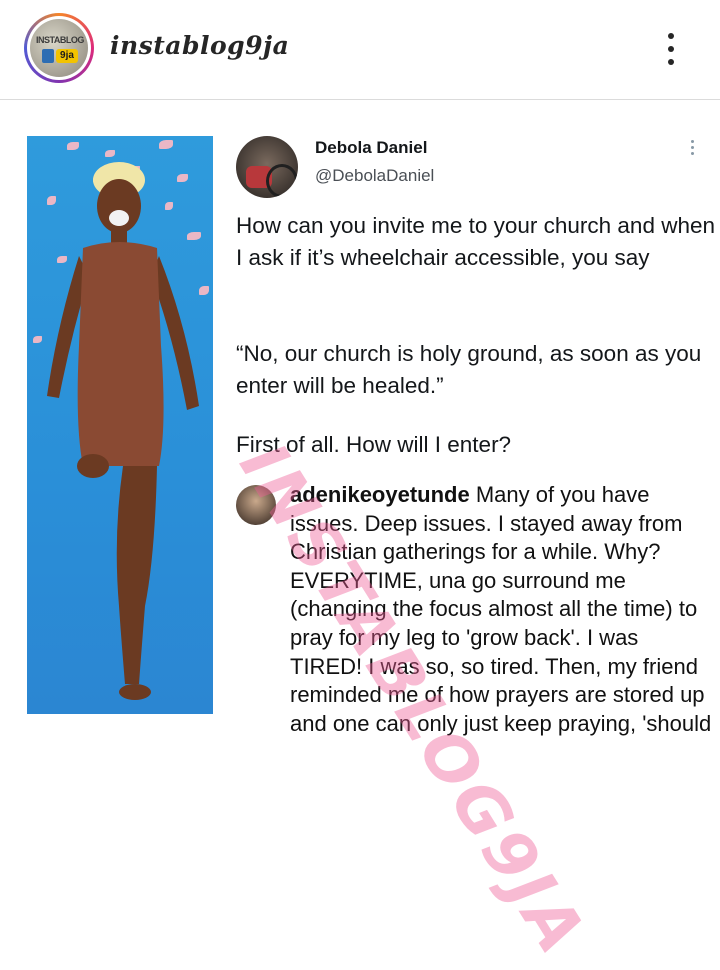  Describe the element at coordinates (374, 176) in the screenshot. I see `tweet-author-handle: @DebolaDaniel` at that location.